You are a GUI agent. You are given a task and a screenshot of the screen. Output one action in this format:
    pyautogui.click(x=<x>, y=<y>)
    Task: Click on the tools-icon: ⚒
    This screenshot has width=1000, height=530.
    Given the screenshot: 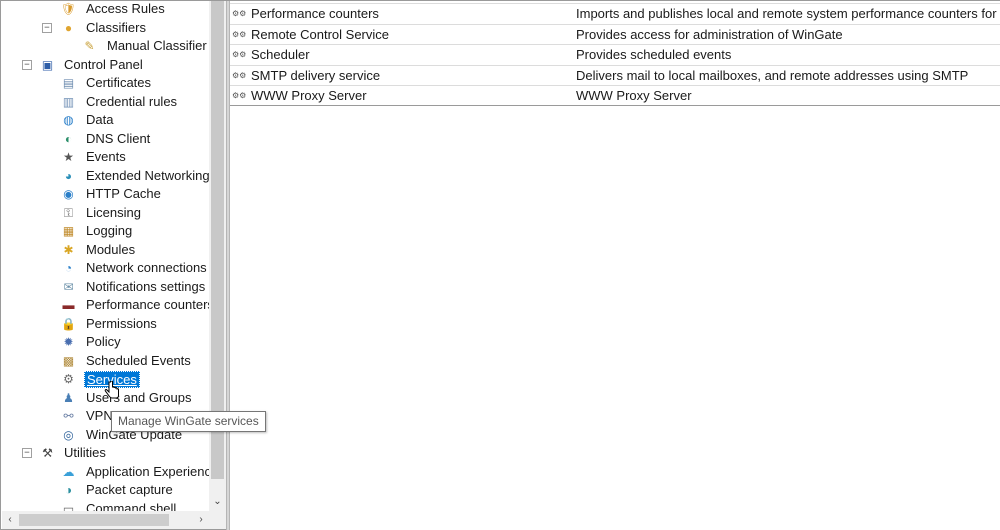 What is the action you would take?
    pyautogui.click(x=47, y=453)
    